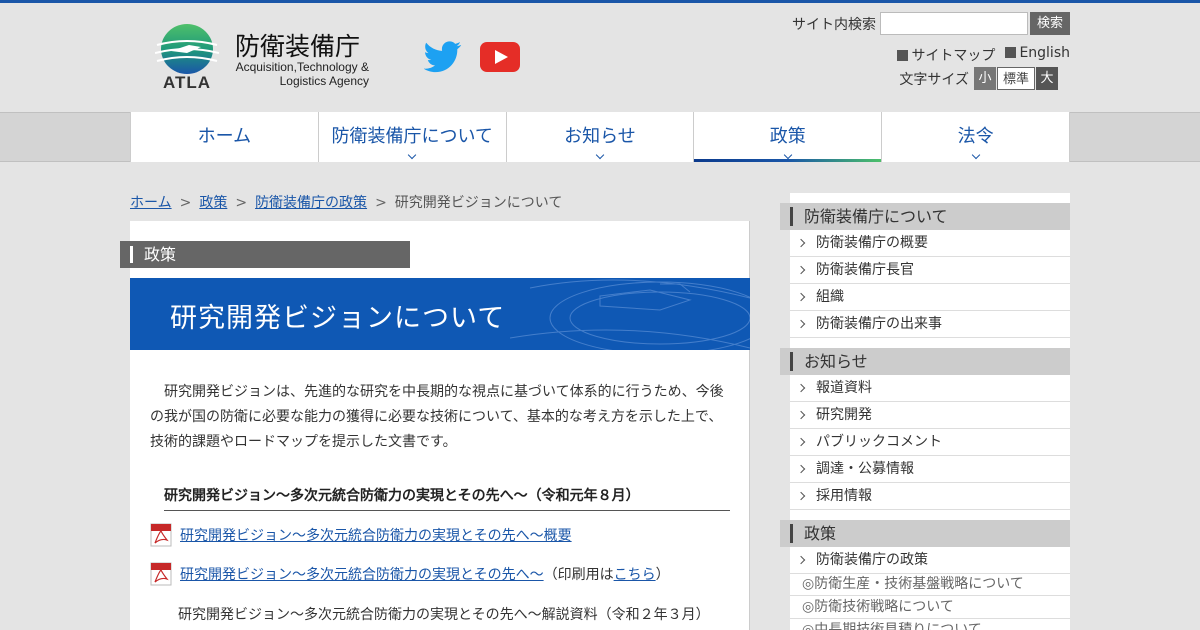  Describe the element at coordinates (930, 624) in the screenshot. I see `sidebar-subitem-tech-estimate: ◎中長期技術見積りについて` at that location.